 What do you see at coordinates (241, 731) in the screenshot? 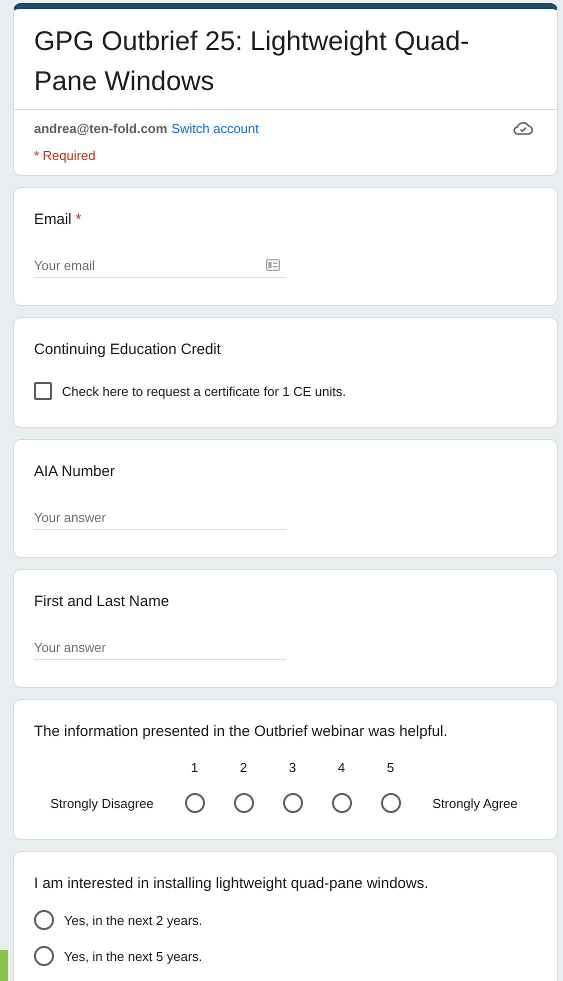
I see `question-label: The information presented in the Outbrief webinar was helpful.` at bounding box center [241, 731].